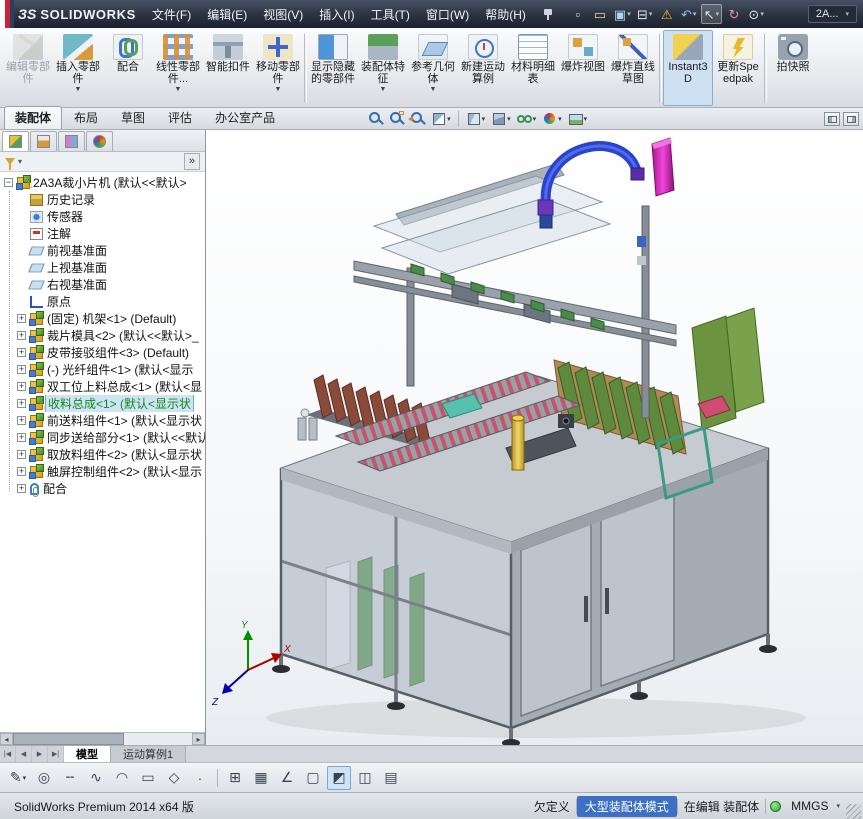 The height and width of the screenshot is (819, 863). I want to click on tree-item: ⚠ 传感器, so click(110, 216).